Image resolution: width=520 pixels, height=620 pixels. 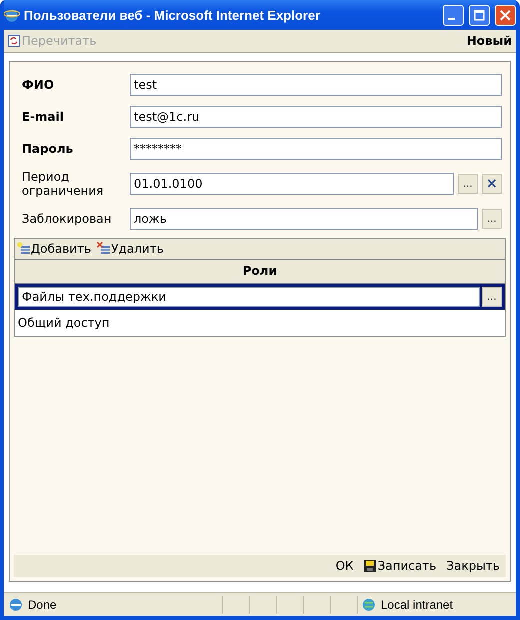 I want to click on field-label: Период ограничения, so click(x=63, y=184).